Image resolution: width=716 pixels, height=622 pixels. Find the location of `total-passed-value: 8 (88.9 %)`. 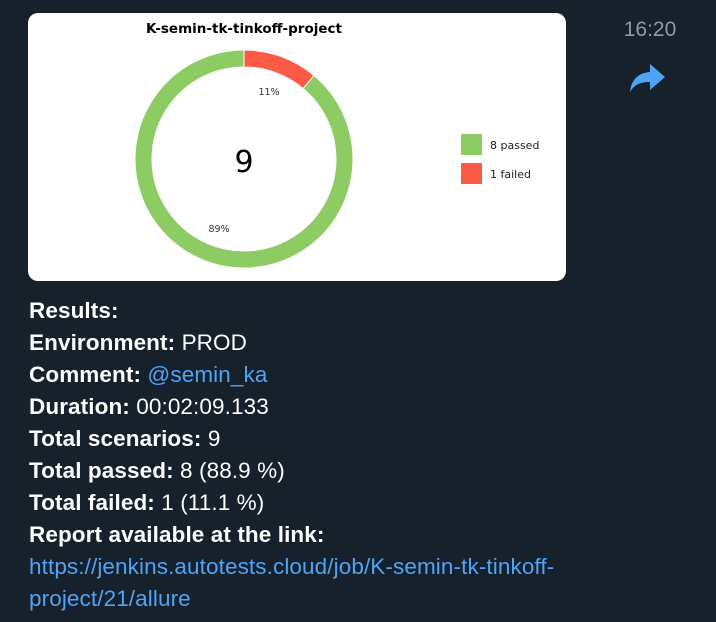

total-passed-value: 8 (88.9 %) is located at coordinates (229, 470).